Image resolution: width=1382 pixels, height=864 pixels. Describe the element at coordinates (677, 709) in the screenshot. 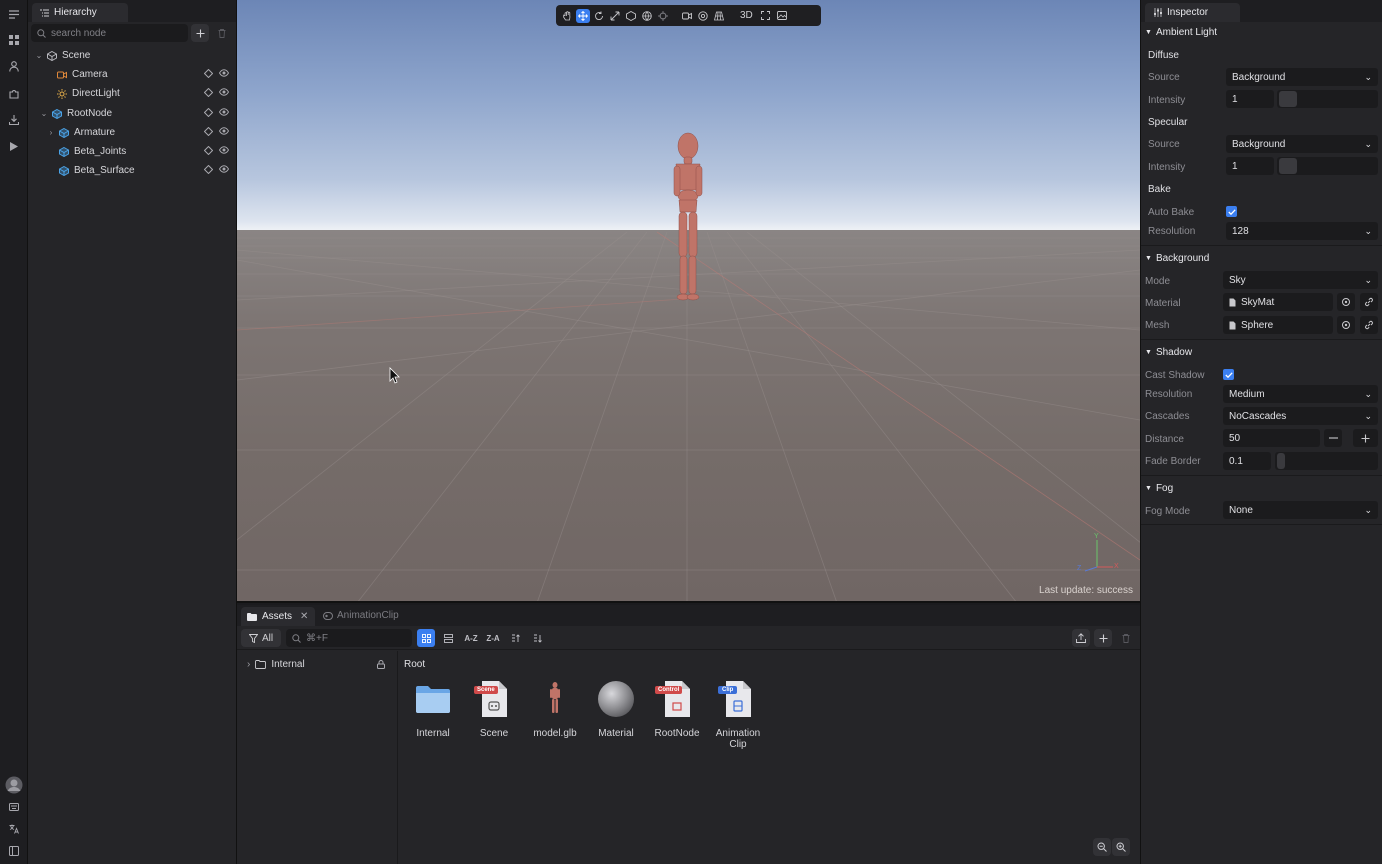

I see `asset-rootnode: Control RootNode` at that location.